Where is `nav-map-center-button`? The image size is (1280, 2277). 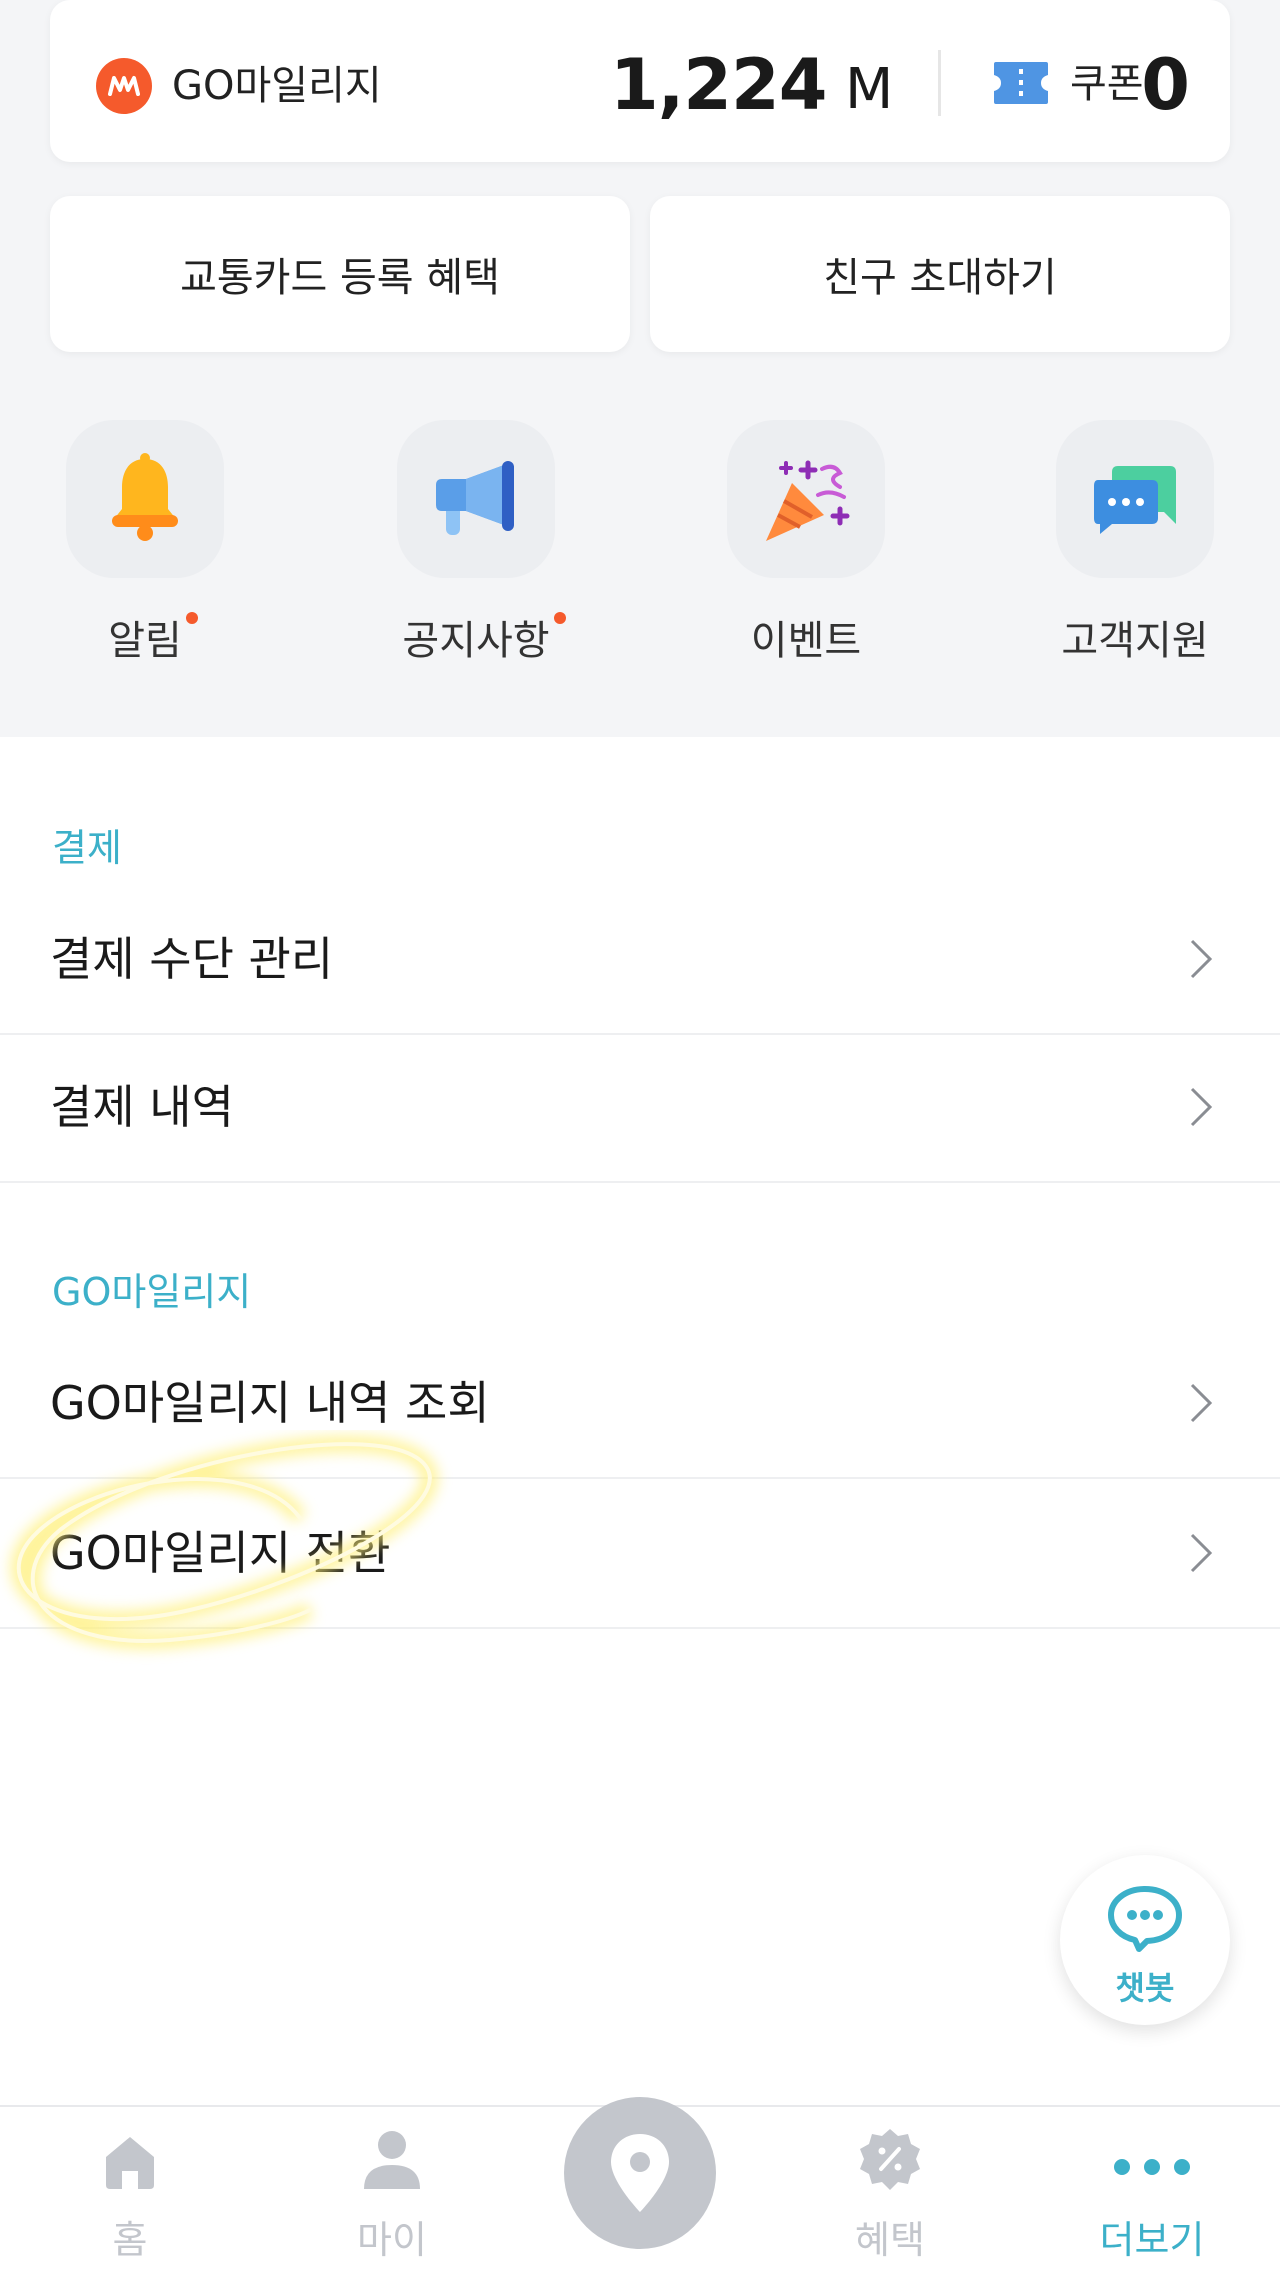
nav-map-center-button is located at coordinates (640, 2173).